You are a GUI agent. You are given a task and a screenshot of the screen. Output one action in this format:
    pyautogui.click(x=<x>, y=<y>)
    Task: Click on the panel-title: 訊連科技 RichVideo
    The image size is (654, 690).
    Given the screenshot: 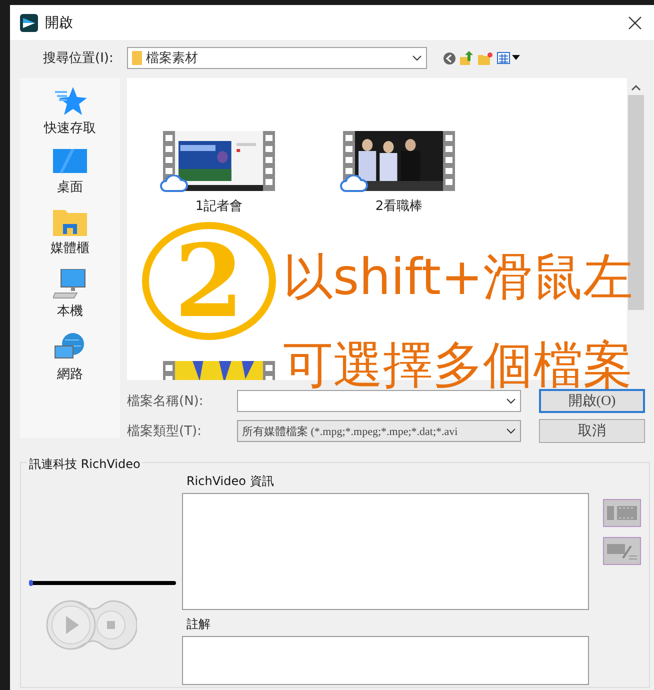 What is the action you would take?
    pyautogui.click(x=84, y=464)
    